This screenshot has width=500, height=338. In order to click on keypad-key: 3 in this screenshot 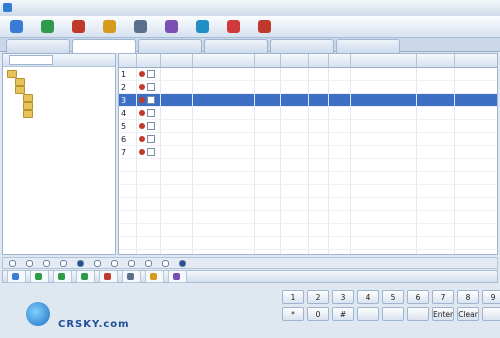, I will do `click(343, 297)`.